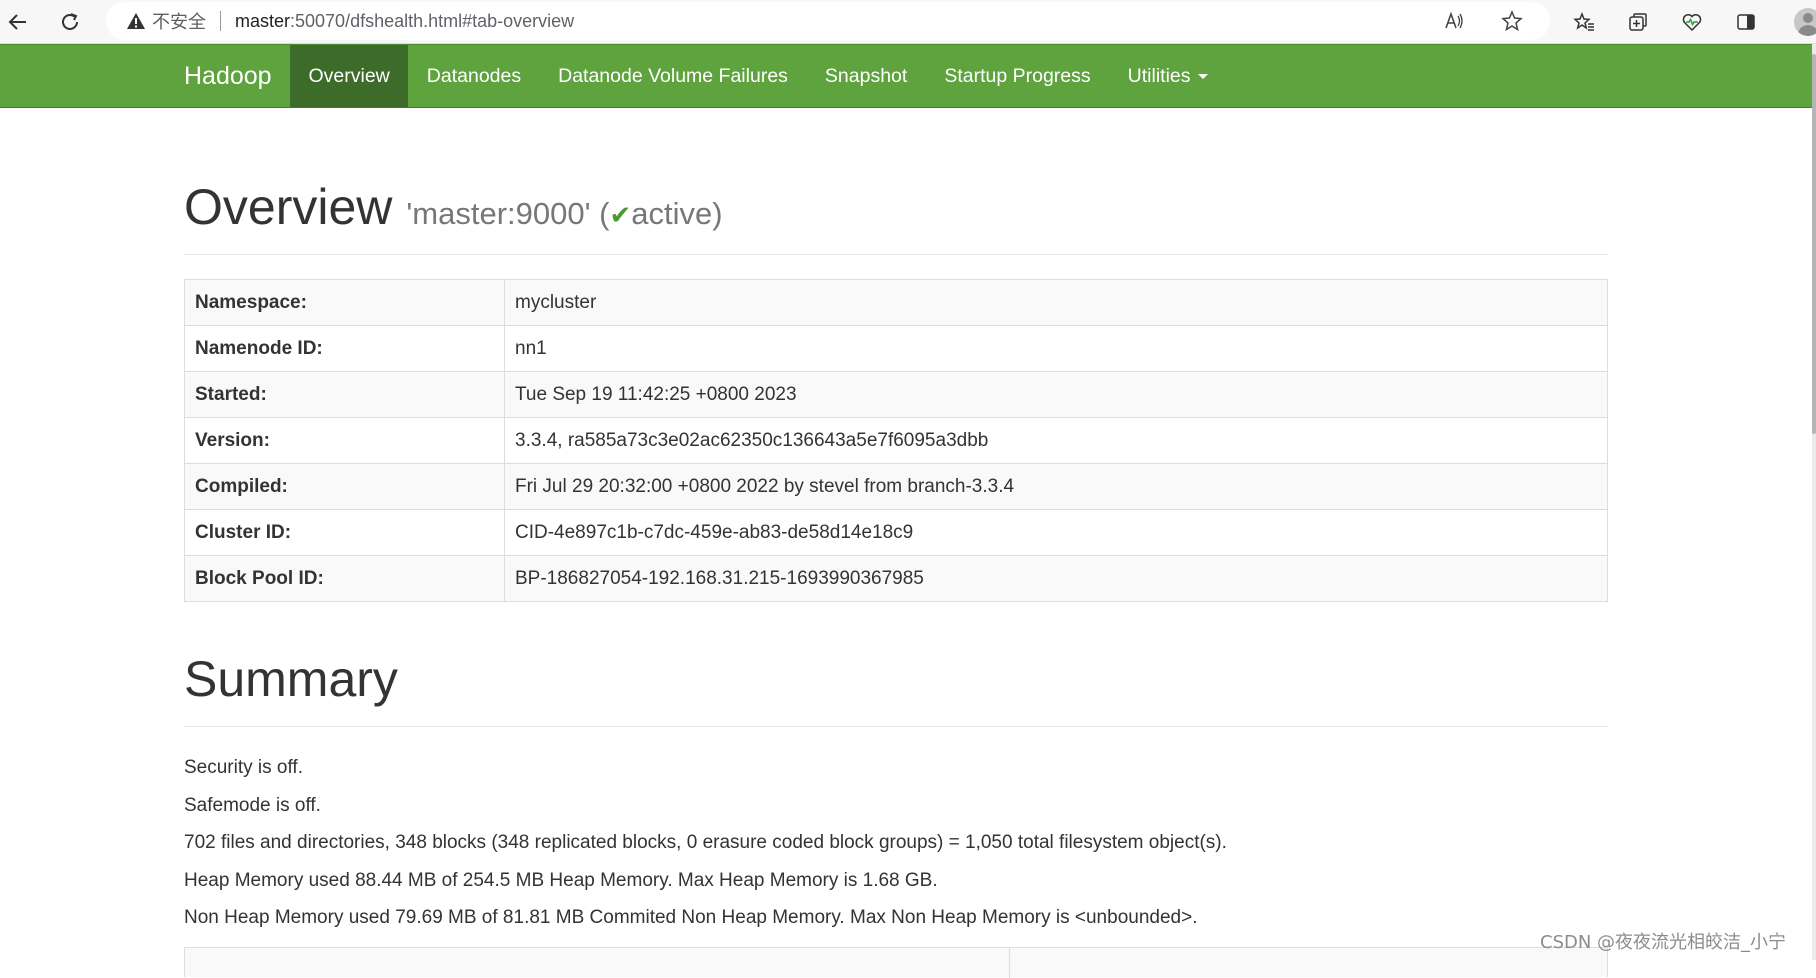  Describe the element at coordinates (865, 76) in the screenshot. I see `tab-snapshot: Snapshot` at that location.